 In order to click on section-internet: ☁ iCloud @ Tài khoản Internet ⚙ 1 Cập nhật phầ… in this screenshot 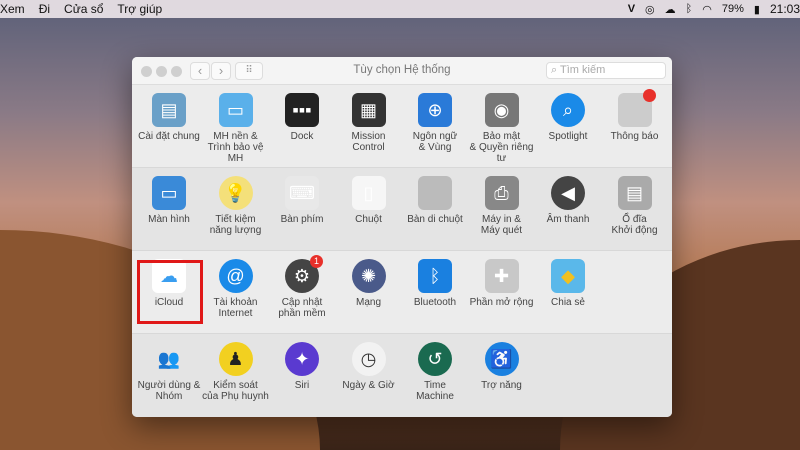, I will do `click(402, 292)`.